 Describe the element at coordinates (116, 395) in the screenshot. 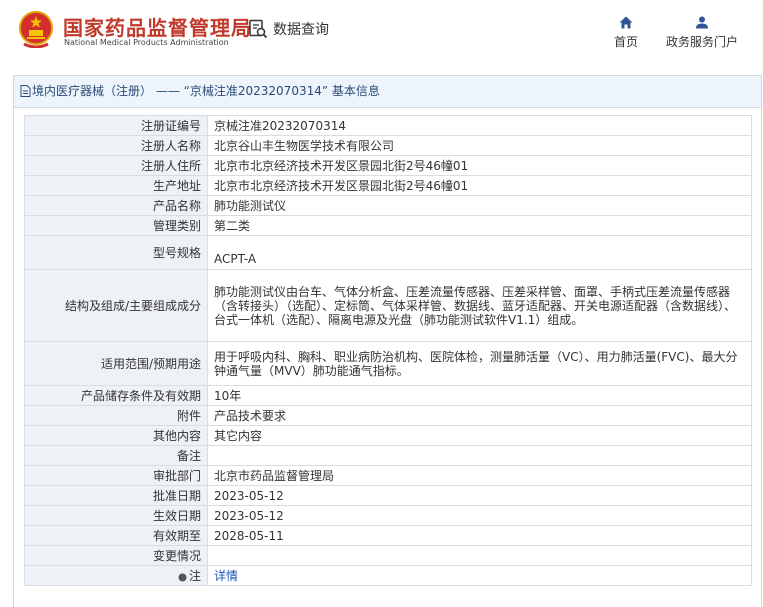

I see `field-label: 产品储存条件及有效期` at that location.